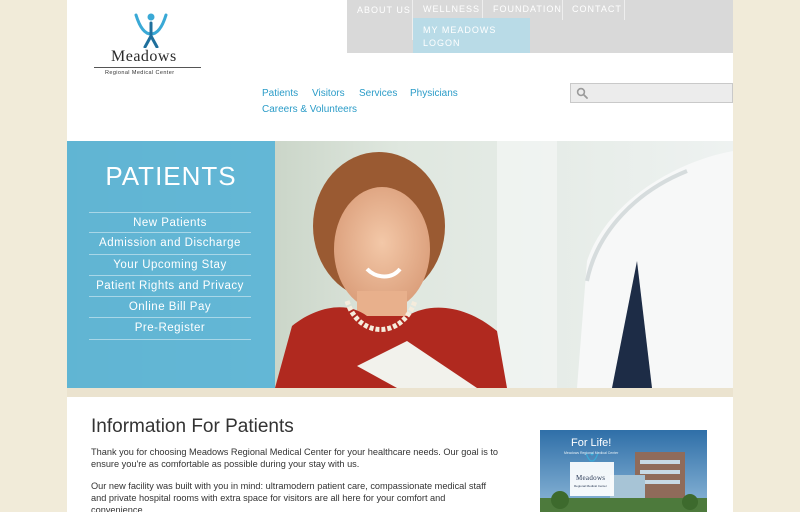 The image size is (800, 512). I want to click on hero-title: PATIENTS, so click(171, 176).